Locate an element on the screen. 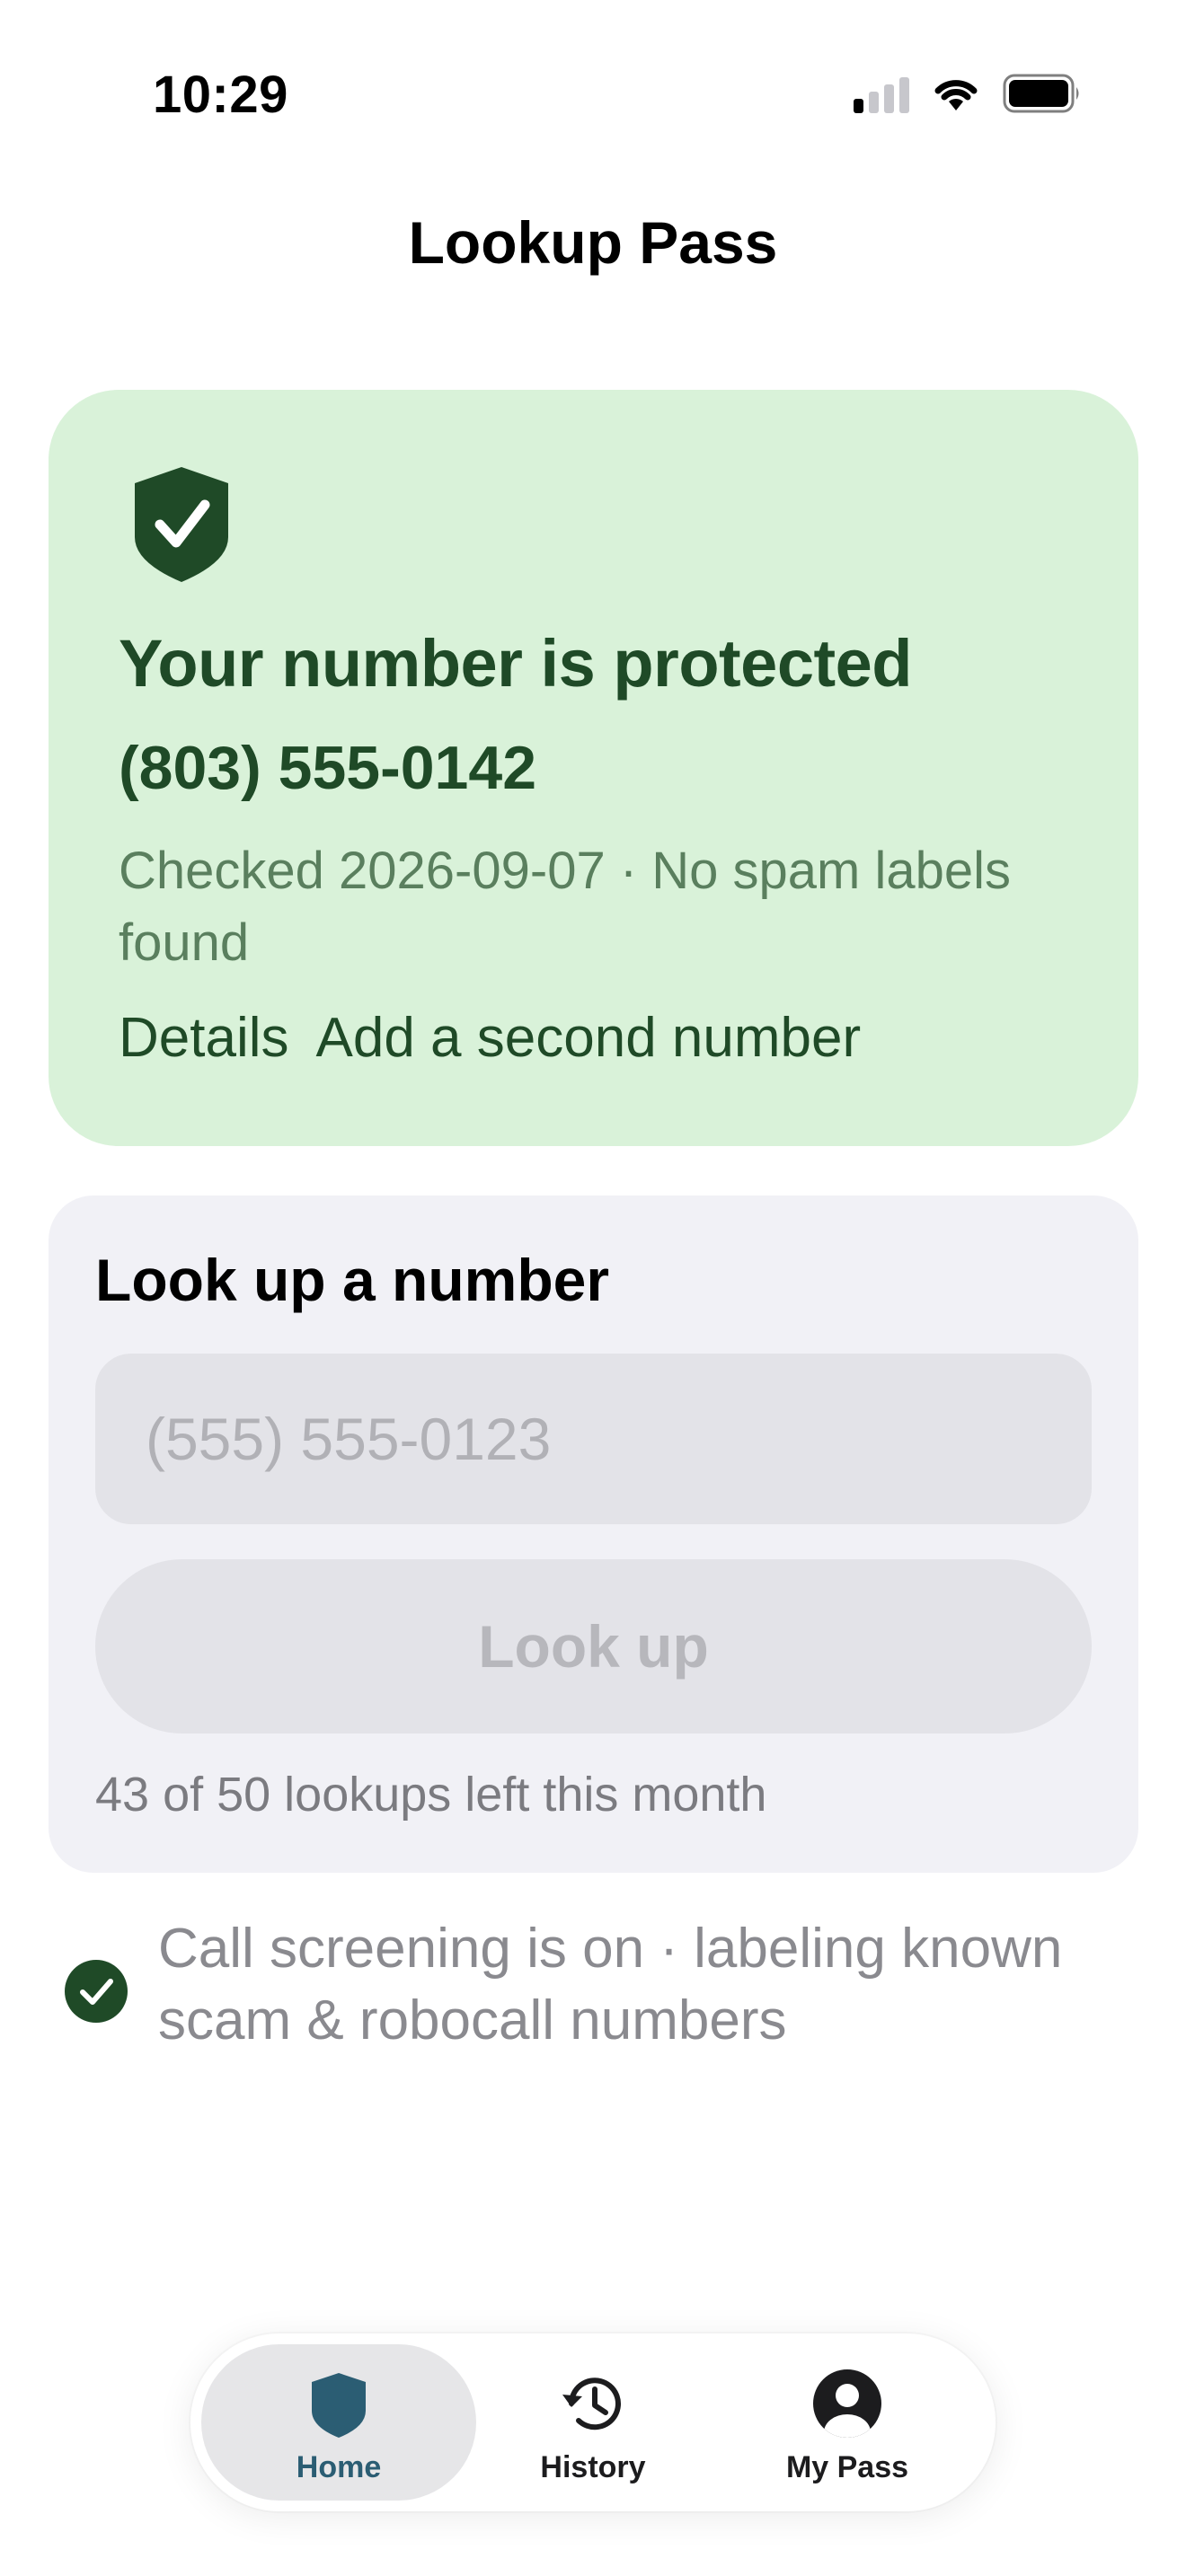 This screenshot has width=1186, height=2576. tab-label-home: Home is located at coordinates (339, 2467).